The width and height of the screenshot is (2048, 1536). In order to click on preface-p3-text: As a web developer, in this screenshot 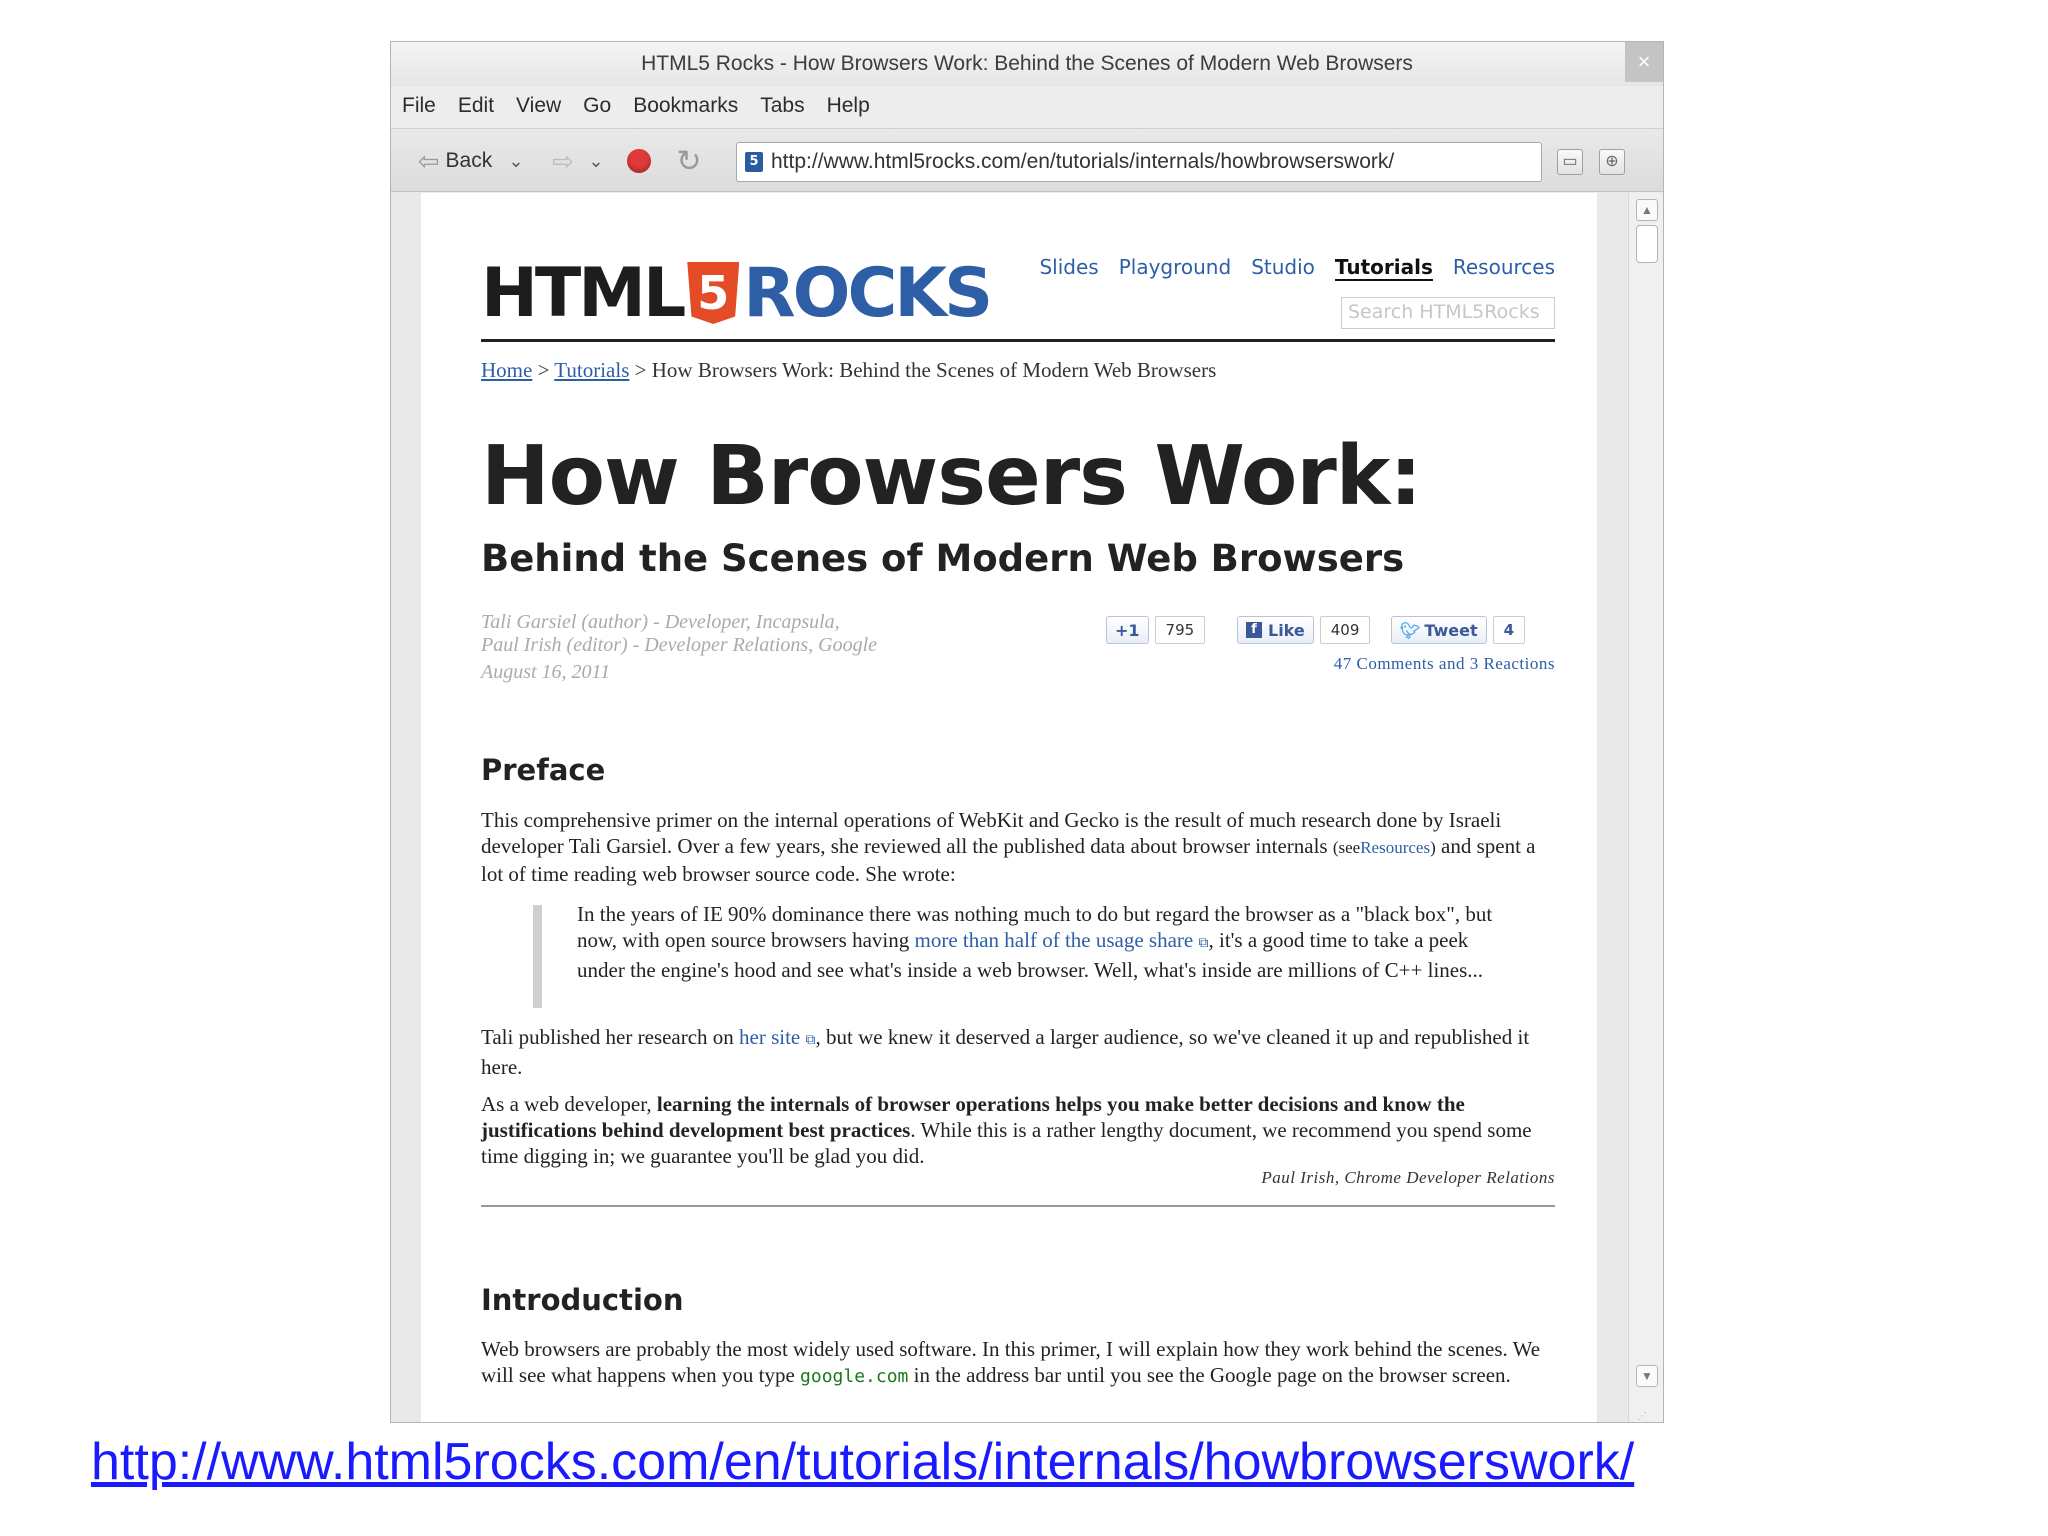, I will do `click(566, 1104)`.